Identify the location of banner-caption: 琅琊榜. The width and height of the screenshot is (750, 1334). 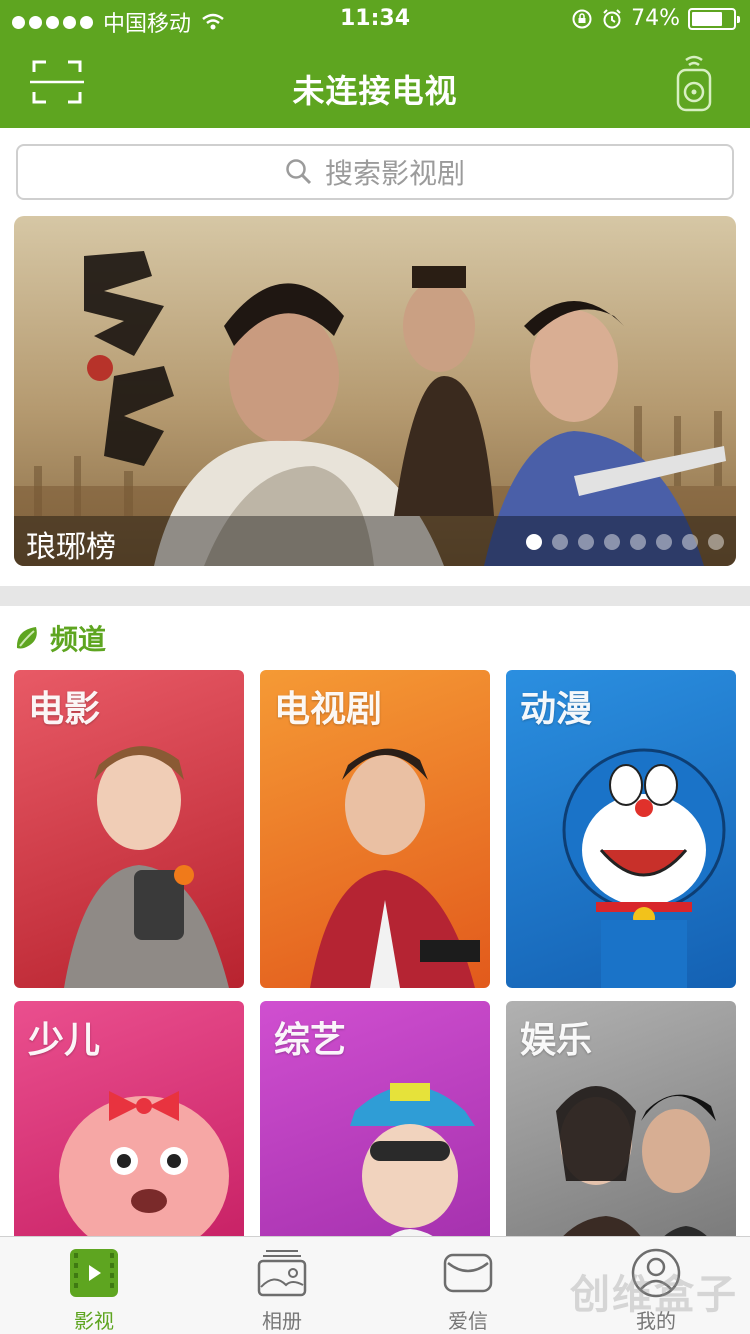
(375, 541).